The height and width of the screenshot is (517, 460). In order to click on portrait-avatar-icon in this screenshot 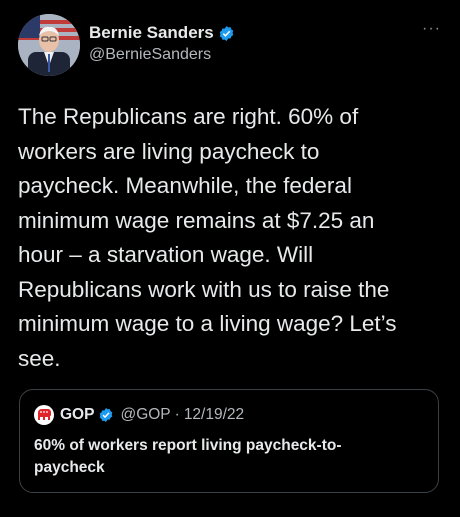, I will do `click(49, 45)`.